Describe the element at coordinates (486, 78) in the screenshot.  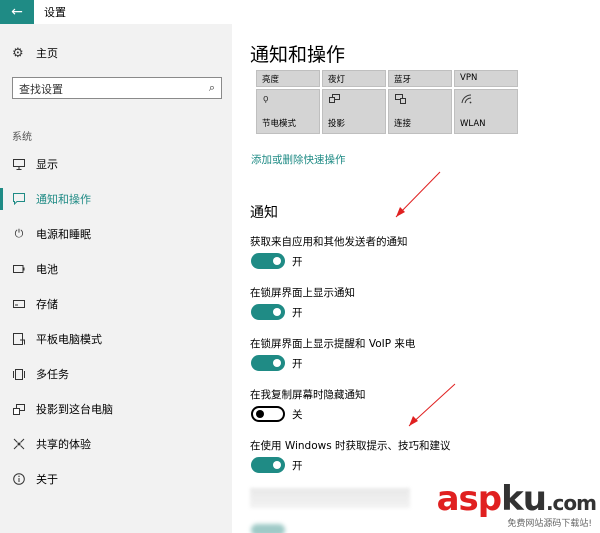
I see `quick-action-vpn: VPN` at that location.